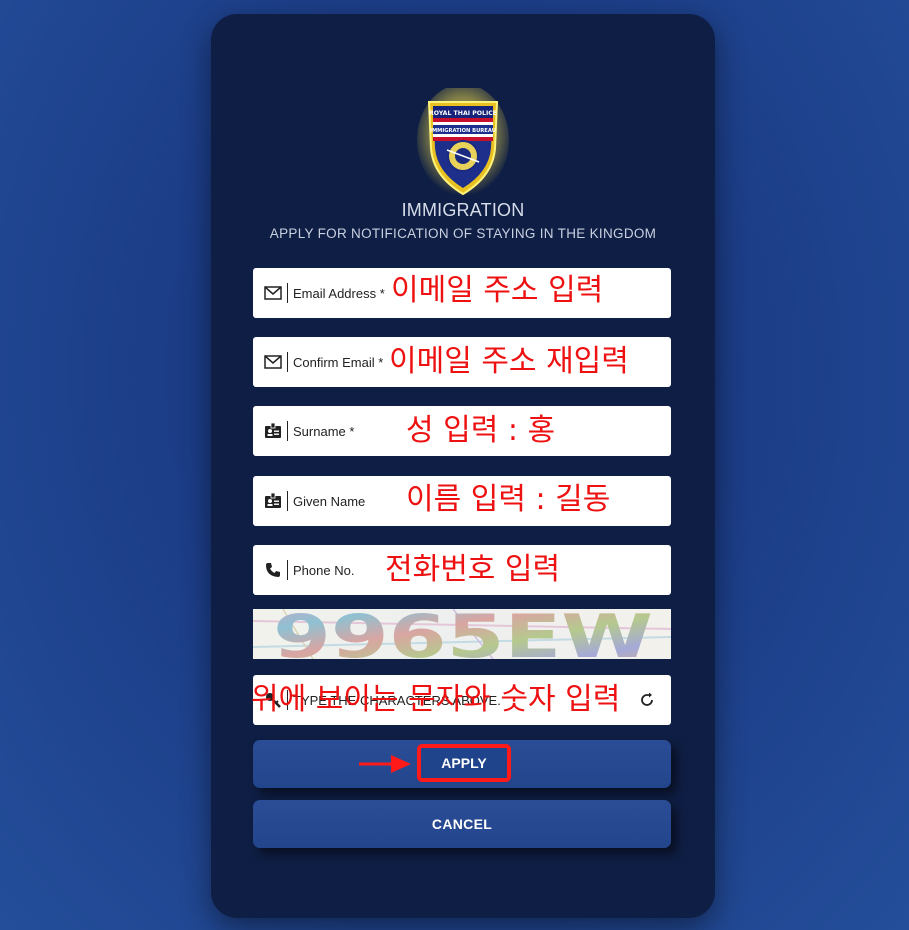 The height and width of the screenshot is (930, 909). What do you see at coordinates (339, 293) in the screenshot?
I see `email-placeholder: Email Address *` at bounding box center [339, 293].